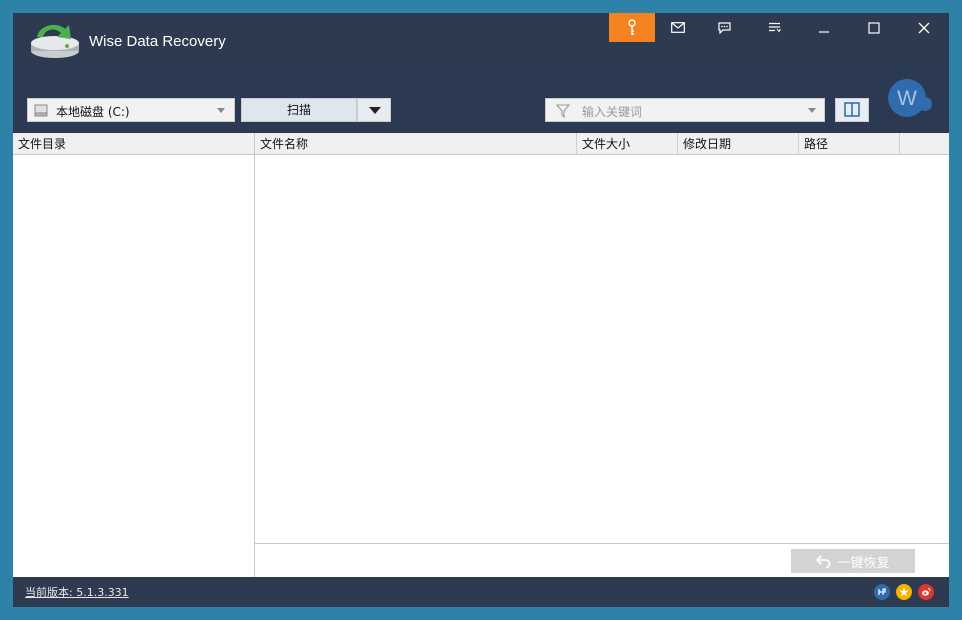  I want to click on share-icon, so click(882, 591).